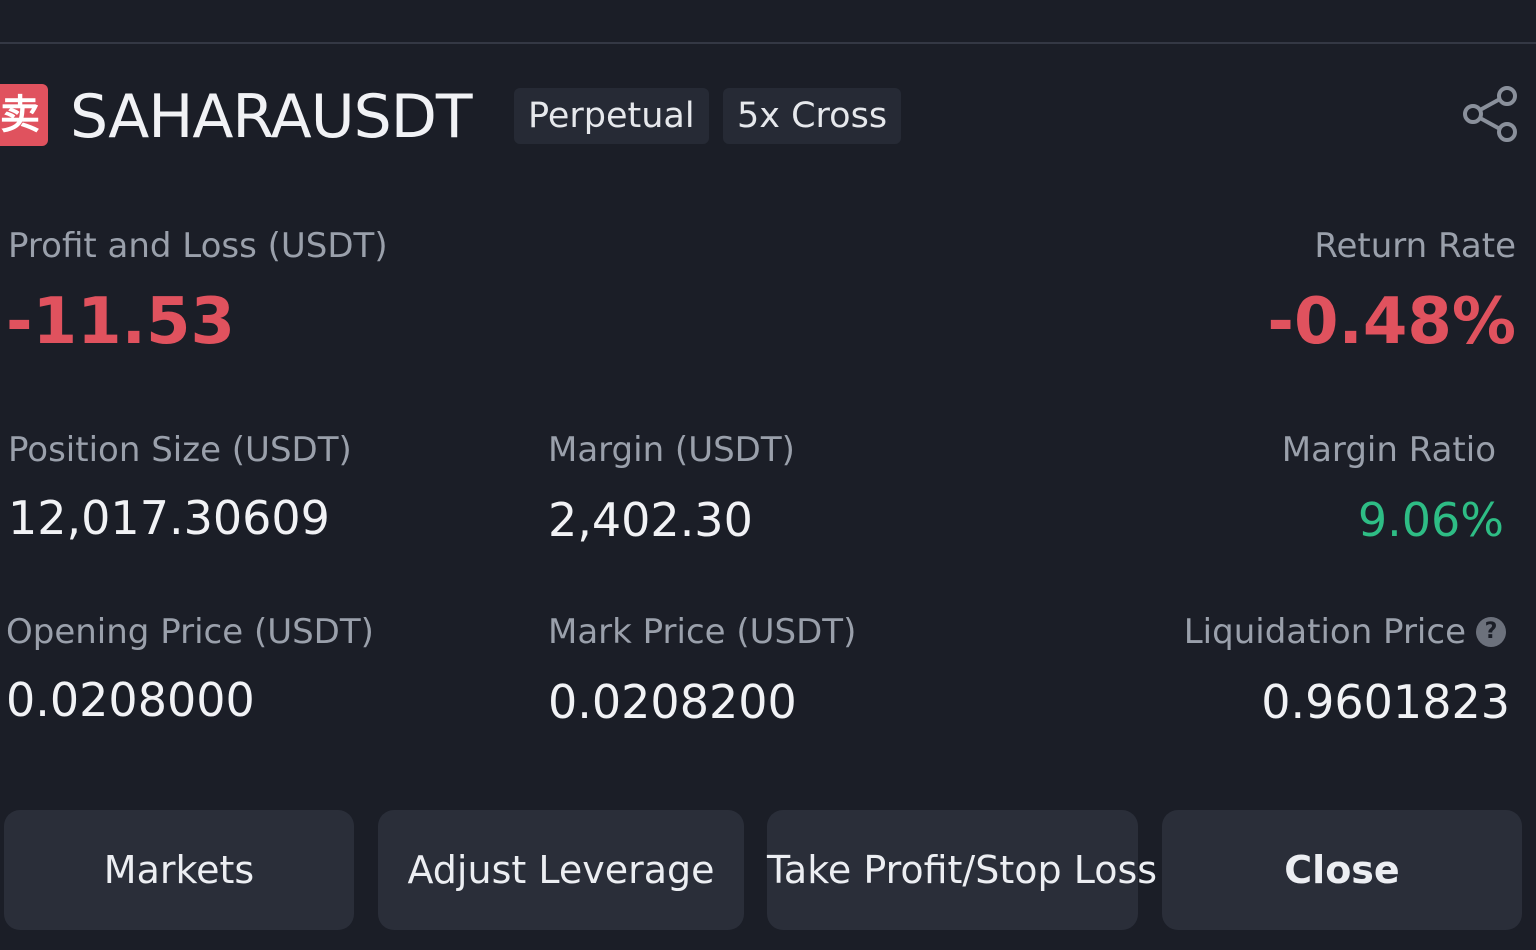 This screenshot has width=1536, height=950. Describe the element at coordinates (962, 870) in the screenshot. I see `take-profit-stop-loss-button: Take Profit/Stop Loss` at that location.